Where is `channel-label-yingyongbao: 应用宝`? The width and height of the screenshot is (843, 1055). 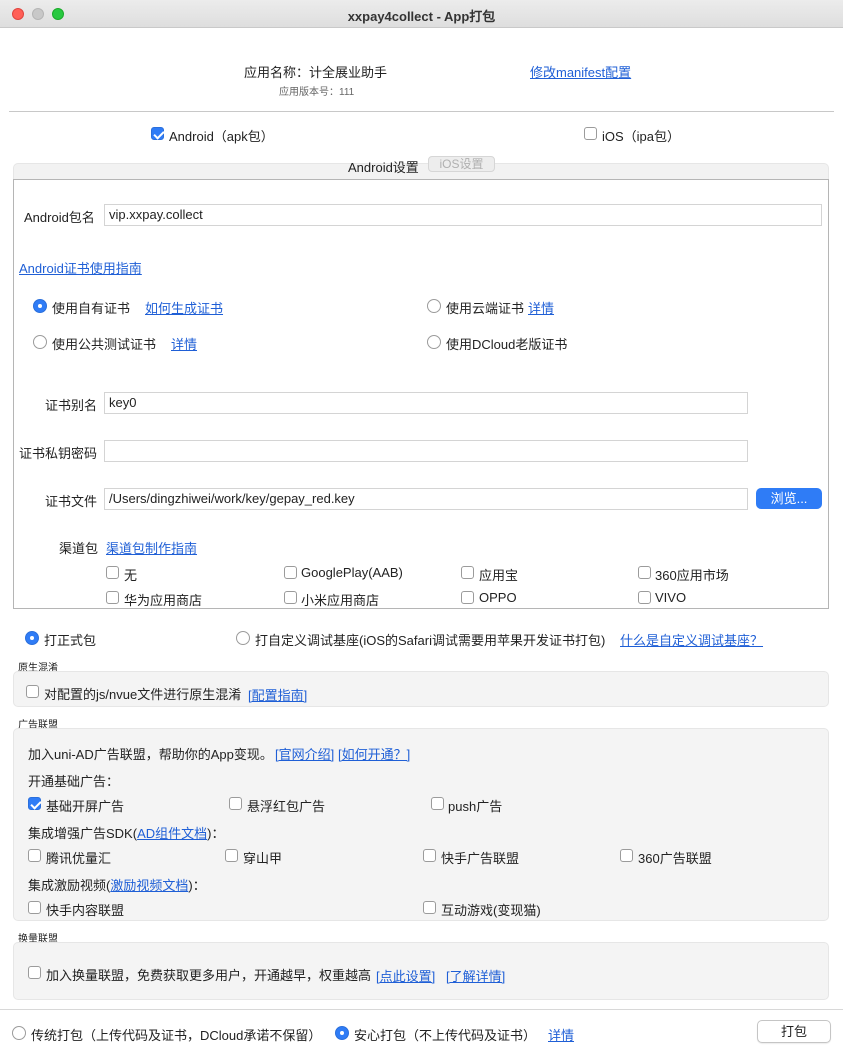 channel-label-yingyongbao: 应用宝 is located at coordinates (499, 575).